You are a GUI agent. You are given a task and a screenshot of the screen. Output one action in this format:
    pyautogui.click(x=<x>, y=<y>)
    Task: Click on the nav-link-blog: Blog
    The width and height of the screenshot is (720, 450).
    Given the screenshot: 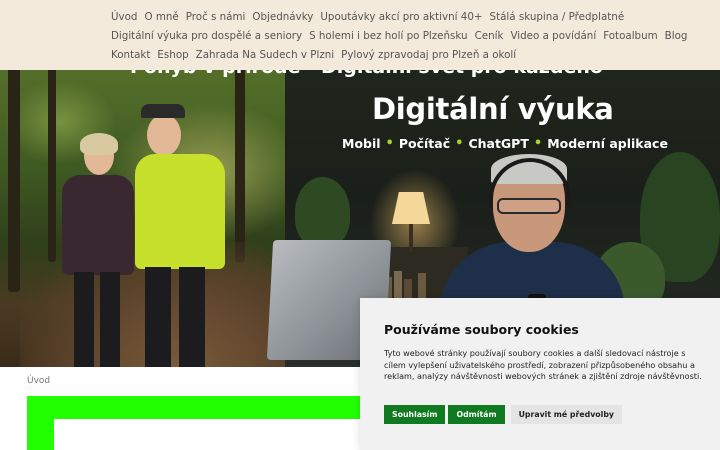 What is the action you would take?
    pyautogui.click(x=676, y=36)
    